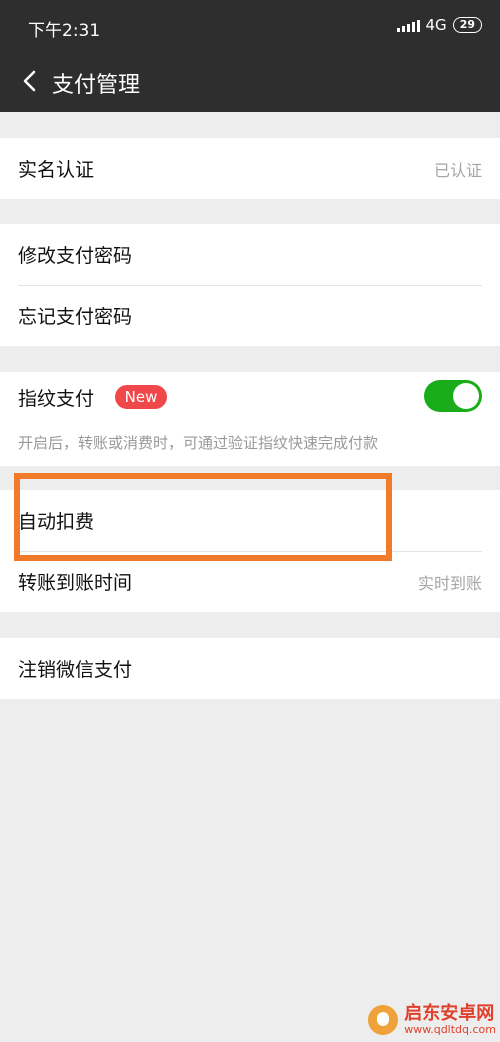 The image size is (500, 1042). I want to click on password-group: 修改支付密码 忘记支付密码, so click(250, 285).